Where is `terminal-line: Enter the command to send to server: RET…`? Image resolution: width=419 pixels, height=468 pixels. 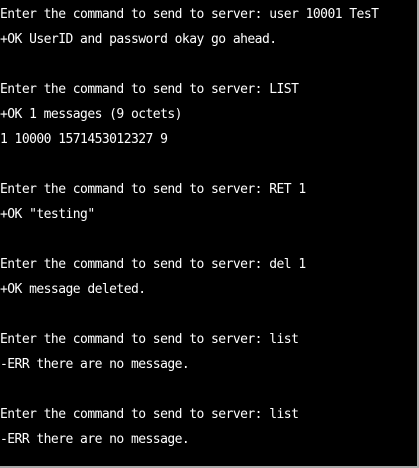
terminal-line: Enter the command to send to server: RET… is located at coordinates (153, 189).